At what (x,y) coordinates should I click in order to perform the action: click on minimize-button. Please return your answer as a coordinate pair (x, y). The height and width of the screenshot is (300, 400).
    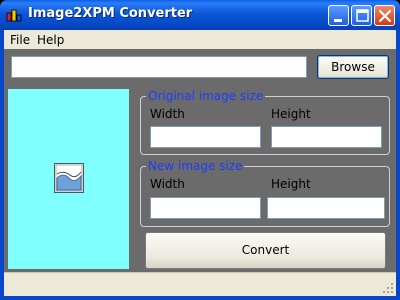
    Looking at the image, I should click on (338, 15).